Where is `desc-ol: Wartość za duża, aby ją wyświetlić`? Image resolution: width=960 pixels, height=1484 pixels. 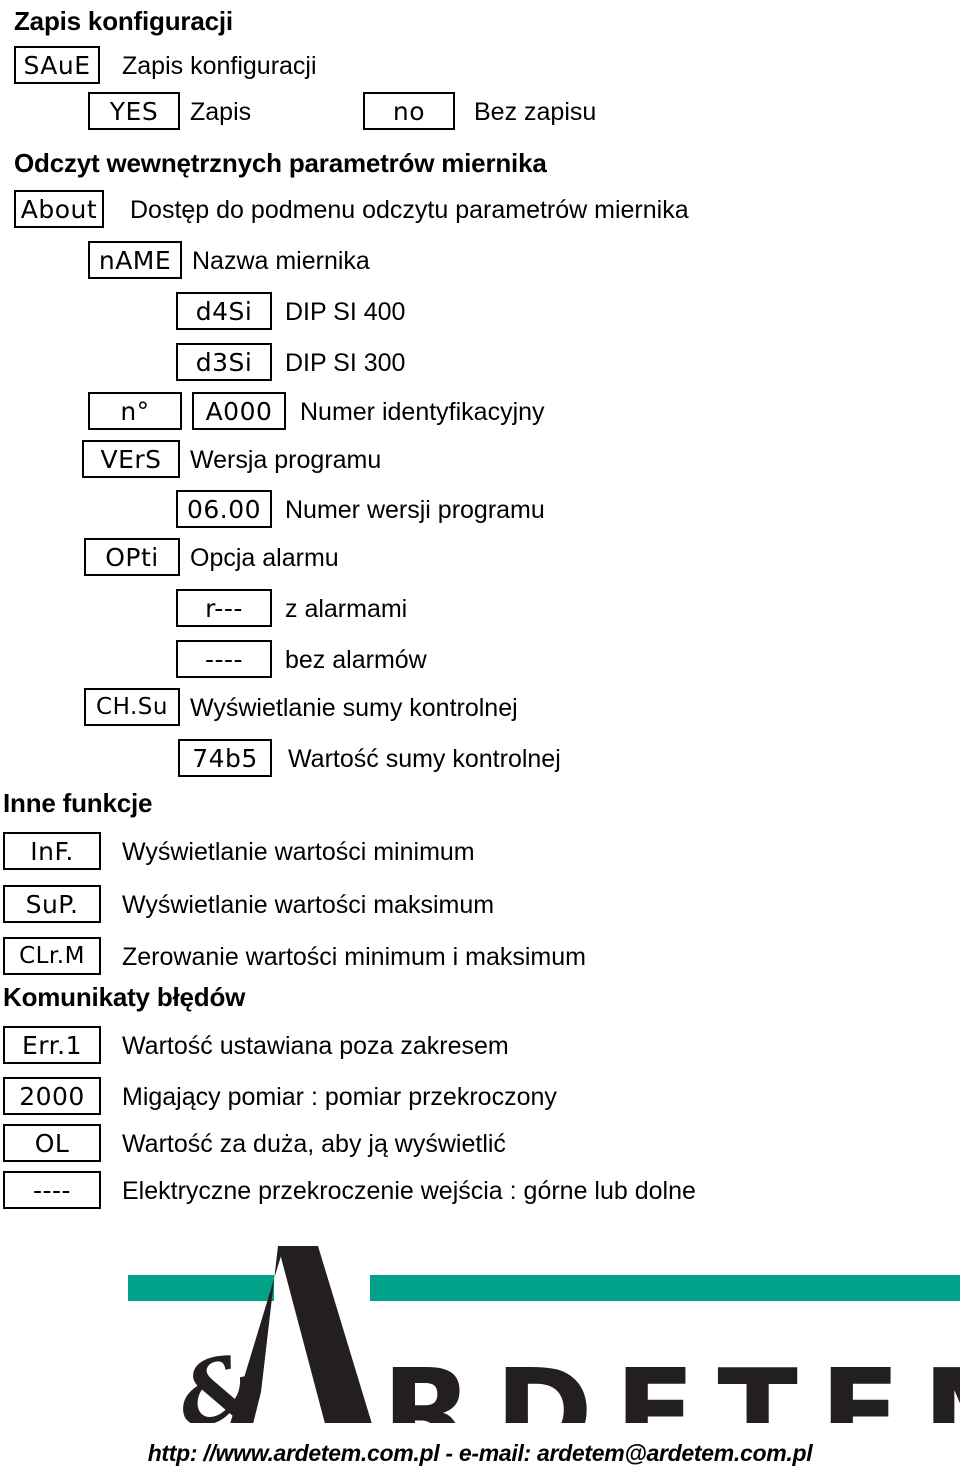 desc-ol: Wartość za duża, aby ją wyświetlić is located at coordinates (314, 1144).